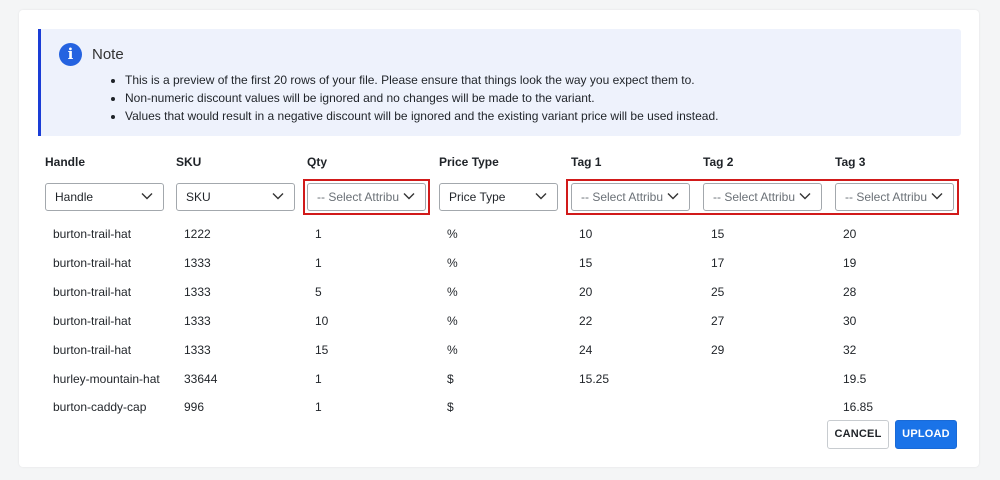 The width and height of the screenshot is (1000, 480). I want to click on mapping-select-sku: SKU, so click(235, 197).